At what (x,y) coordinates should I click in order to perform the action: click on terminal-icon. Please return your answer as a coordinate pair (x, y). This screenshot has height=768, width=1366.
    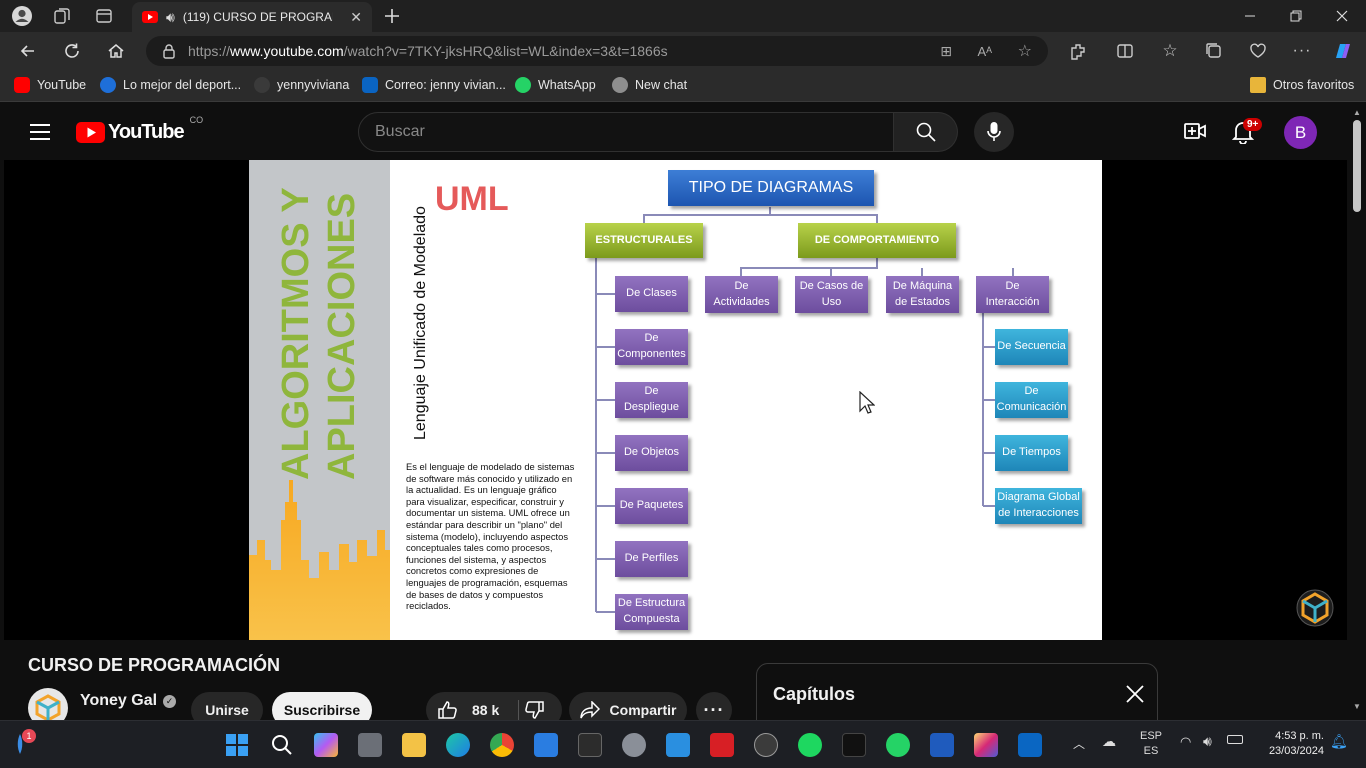
    Looking at the image, I should click on (590, 745).